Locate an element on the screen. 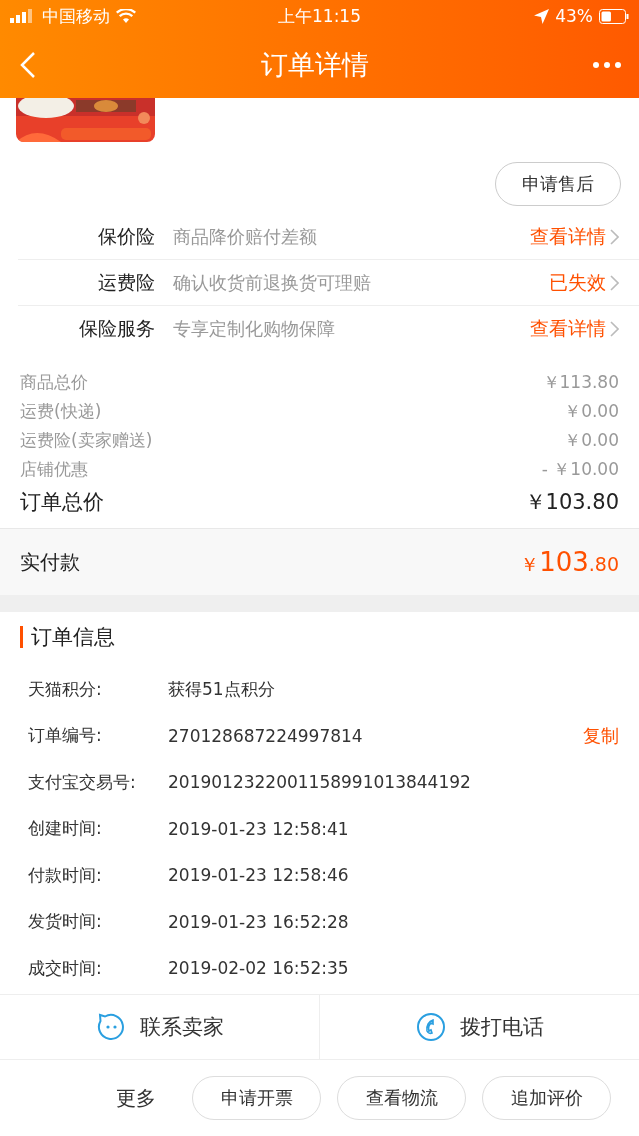  info-value: 270128687224997814 is located at coordinates (266, 735).